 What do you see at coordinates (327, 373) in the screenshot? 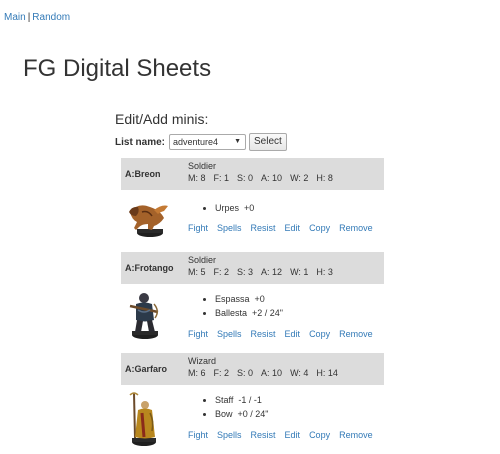
I see `stat-health: H: 14` at bounding box center [327, 373].